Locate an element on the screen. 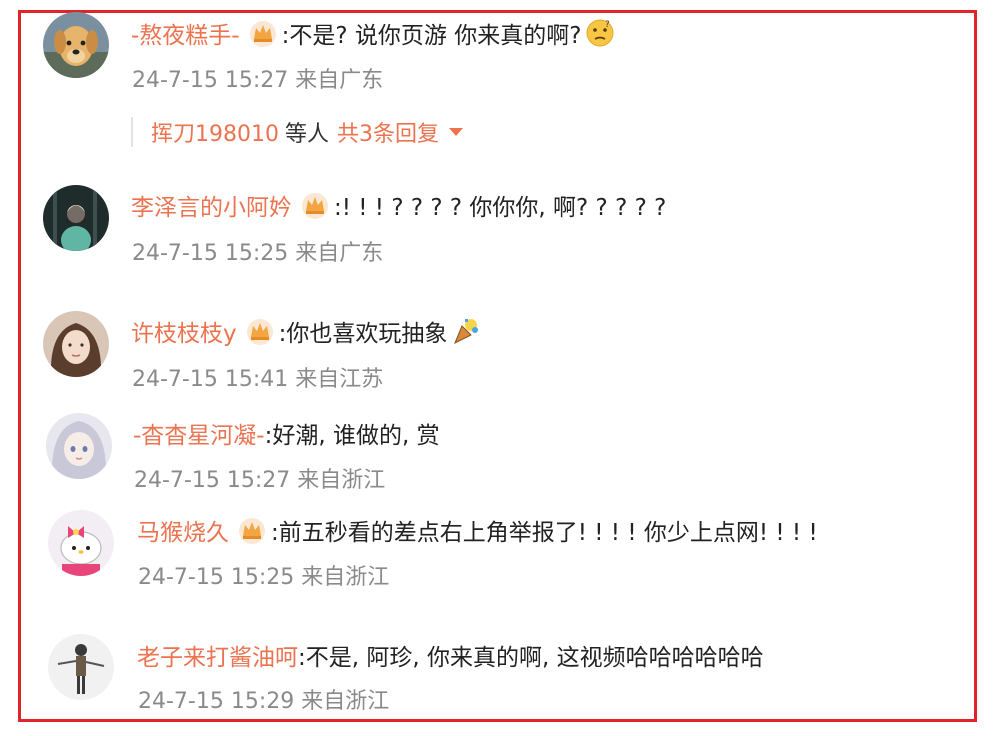 This screenshot has height=736, width=996. comment-location: 来自江苏 is located at coordinates (339, 379).